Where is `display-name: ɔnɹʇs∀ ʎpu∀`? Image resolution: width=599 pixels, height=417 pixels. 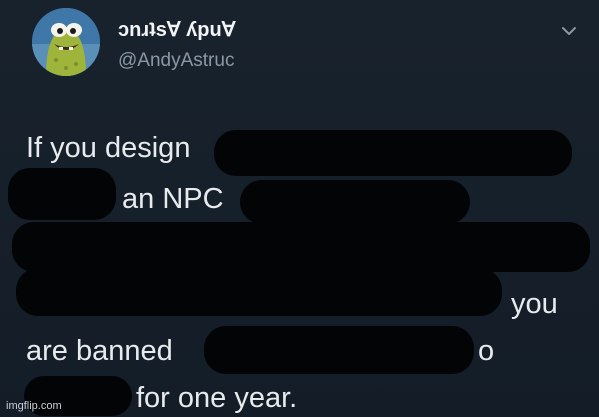
display-name: ɔnɹʇs∀ ʎpu∀ is located at coordinates (176, 29).